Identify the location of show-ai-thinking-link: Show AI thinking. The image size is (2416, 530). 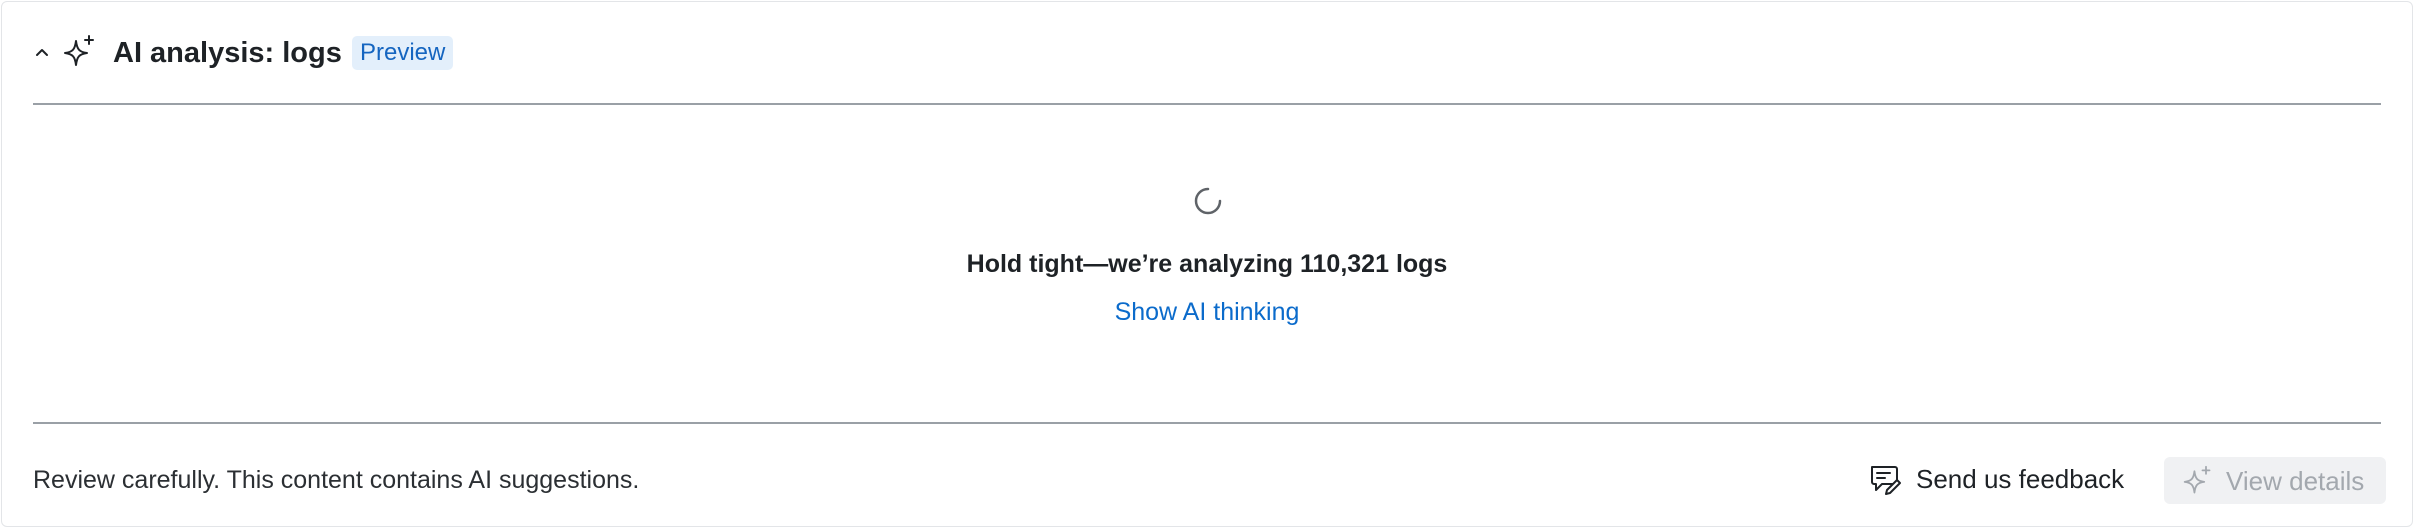
(1207, 312).